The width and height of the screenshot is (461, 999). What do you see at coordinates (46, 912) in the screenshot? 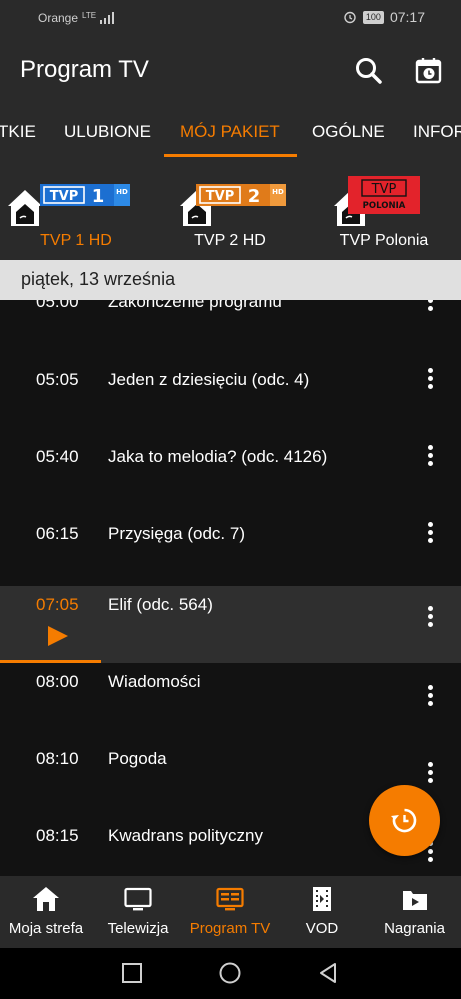
I see `nav-moja-strefa: Moja strefa` at bounding box center [46, 912].